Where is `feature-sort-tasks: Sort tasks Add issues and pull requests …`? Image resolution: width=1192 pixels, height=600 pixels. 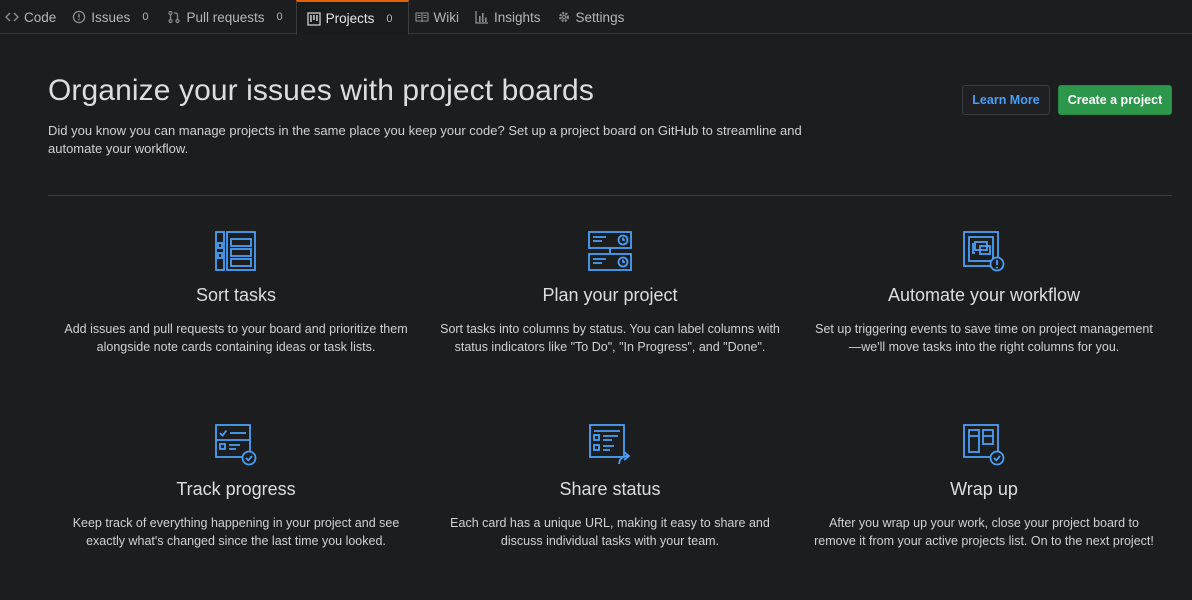 feature-sort-tasks: Sort tasks Add issues and pull requests … is located at coordinates (236, 292).